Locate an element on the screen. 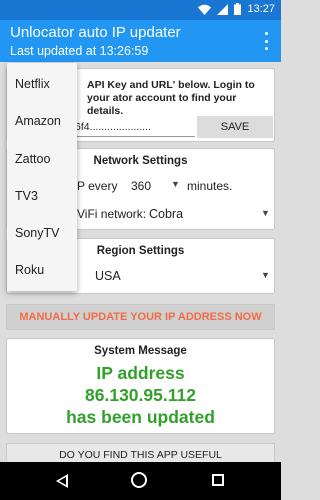 The height and width of the screenshot is (500, 320). app-title: Unlocator auto IP updater is located at coordinates (95, 32).